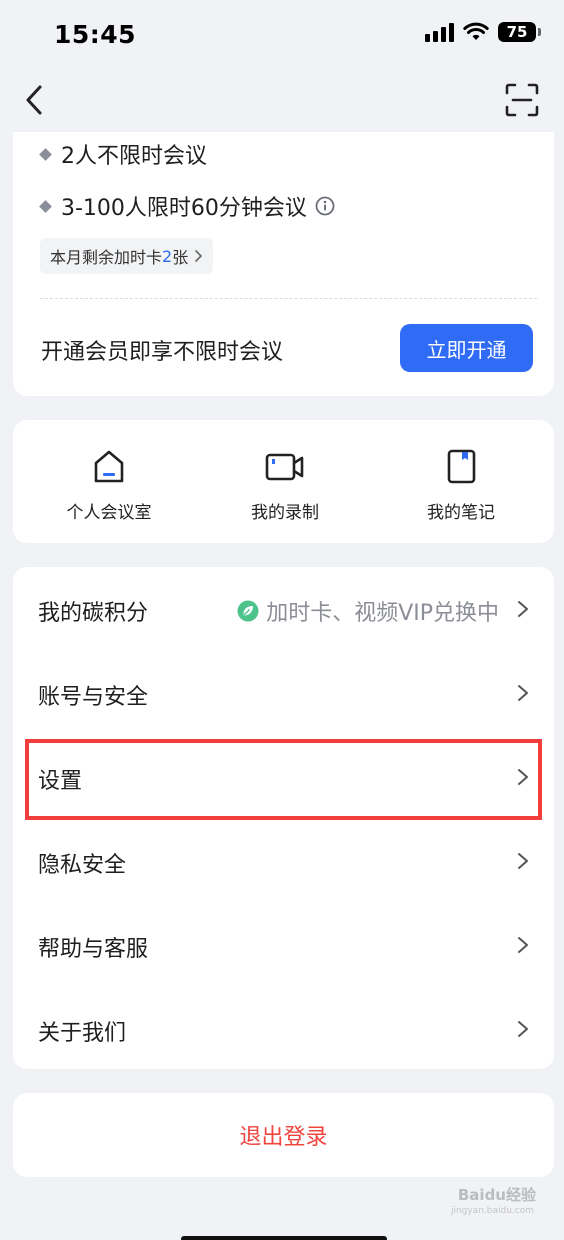 The image size is (564, 1240). Describe the element at coordinates (82, 865) in the screenshot. I see `menu-label: 隐私安全` at that location.